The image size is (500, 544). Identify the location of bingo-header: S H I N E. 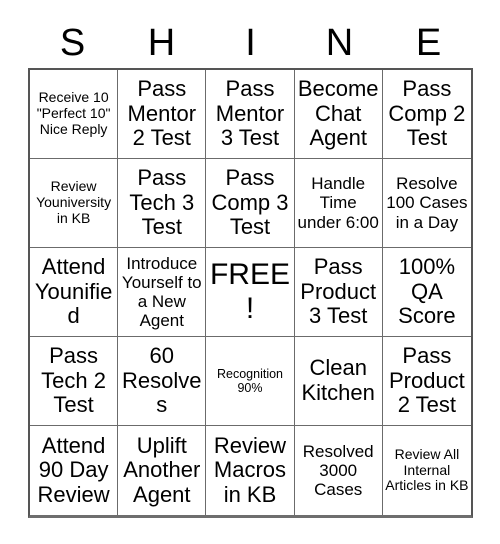
(250, 43).